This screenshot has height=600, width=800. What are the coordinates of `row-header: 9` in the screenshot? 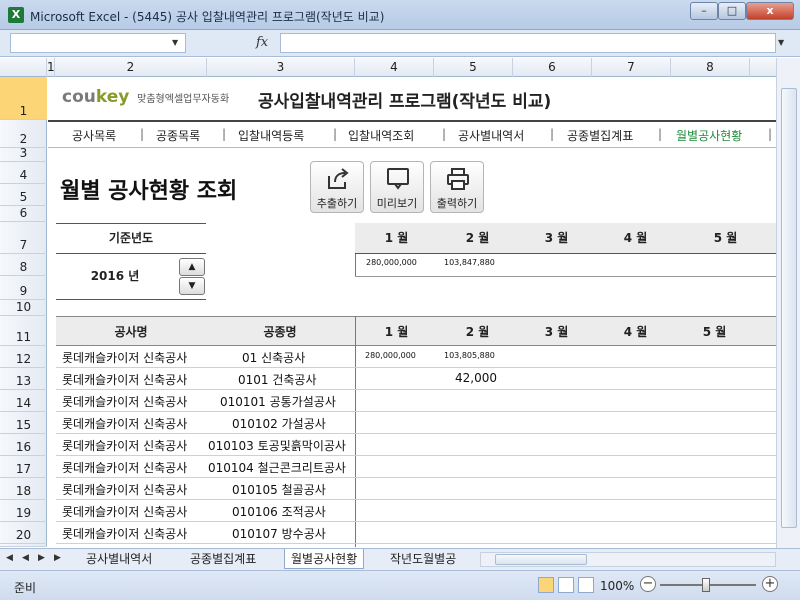 It's located at (23, 288).